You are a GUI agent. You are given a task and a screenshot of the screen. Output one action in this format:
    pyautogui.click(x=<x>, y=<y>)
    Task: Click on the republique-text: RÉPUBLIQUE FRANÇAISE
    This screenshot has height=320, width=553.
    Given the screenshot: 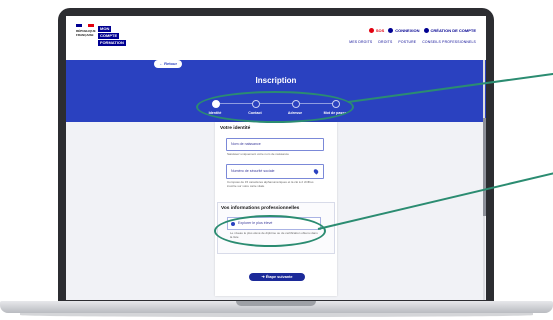 What is the action you would take?
    pyautogui.click(x=86, y=33)
    